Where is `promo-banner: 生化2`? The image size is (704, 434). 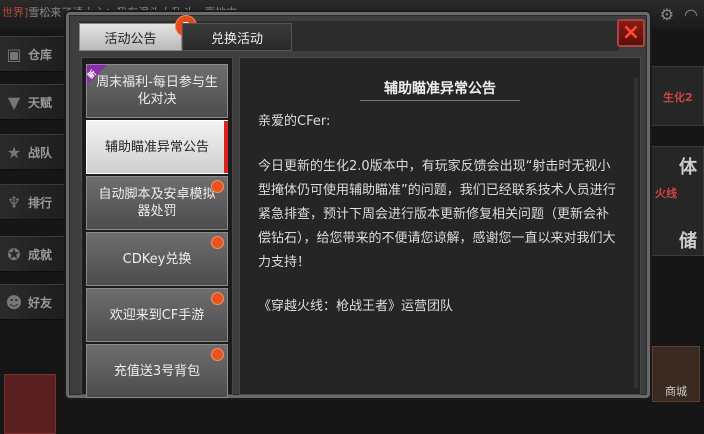 promo-banner: 生化2 is located at coordinates (676, 96).